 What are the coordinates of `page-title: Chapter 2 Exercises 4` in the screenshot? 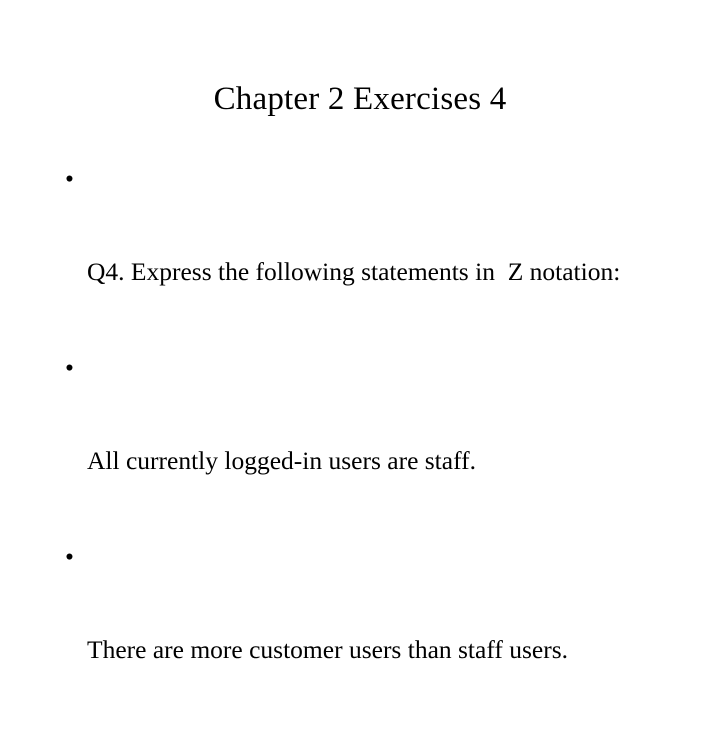 It's located at (360, 99).